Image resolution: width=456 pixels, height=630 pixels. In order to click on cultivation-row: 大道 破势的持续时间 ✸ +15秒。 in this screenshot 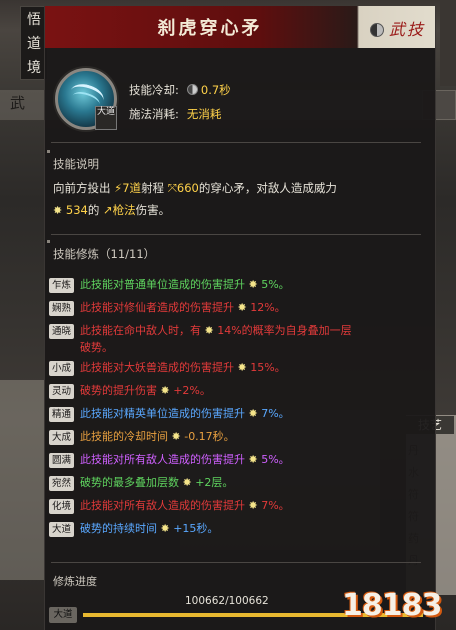, I will do `click(133, 528)`.